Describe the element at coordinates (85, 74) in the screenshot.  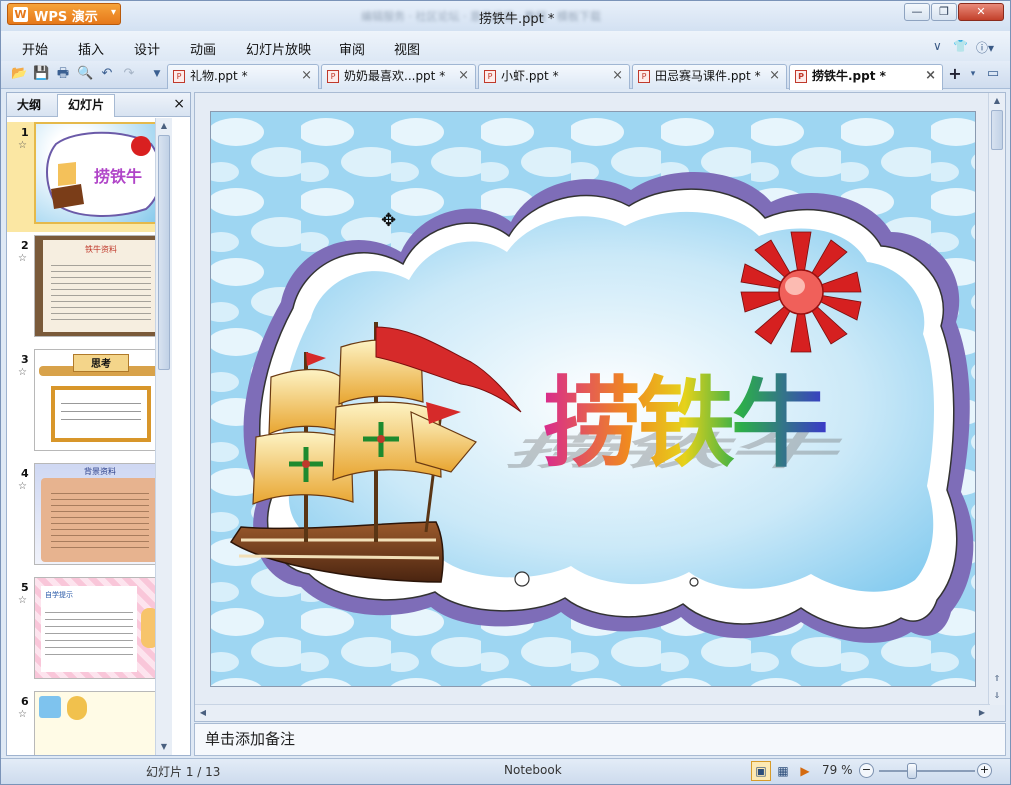
I see `print-preview-icon: 🔍` at that location.